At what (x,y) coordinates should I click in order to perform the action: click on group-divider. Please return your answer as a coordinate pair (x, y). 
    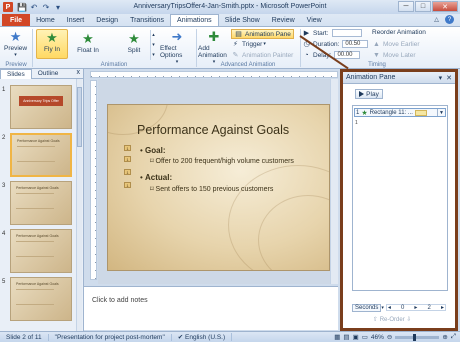
    Looking at the image, I should click on (32, 48).